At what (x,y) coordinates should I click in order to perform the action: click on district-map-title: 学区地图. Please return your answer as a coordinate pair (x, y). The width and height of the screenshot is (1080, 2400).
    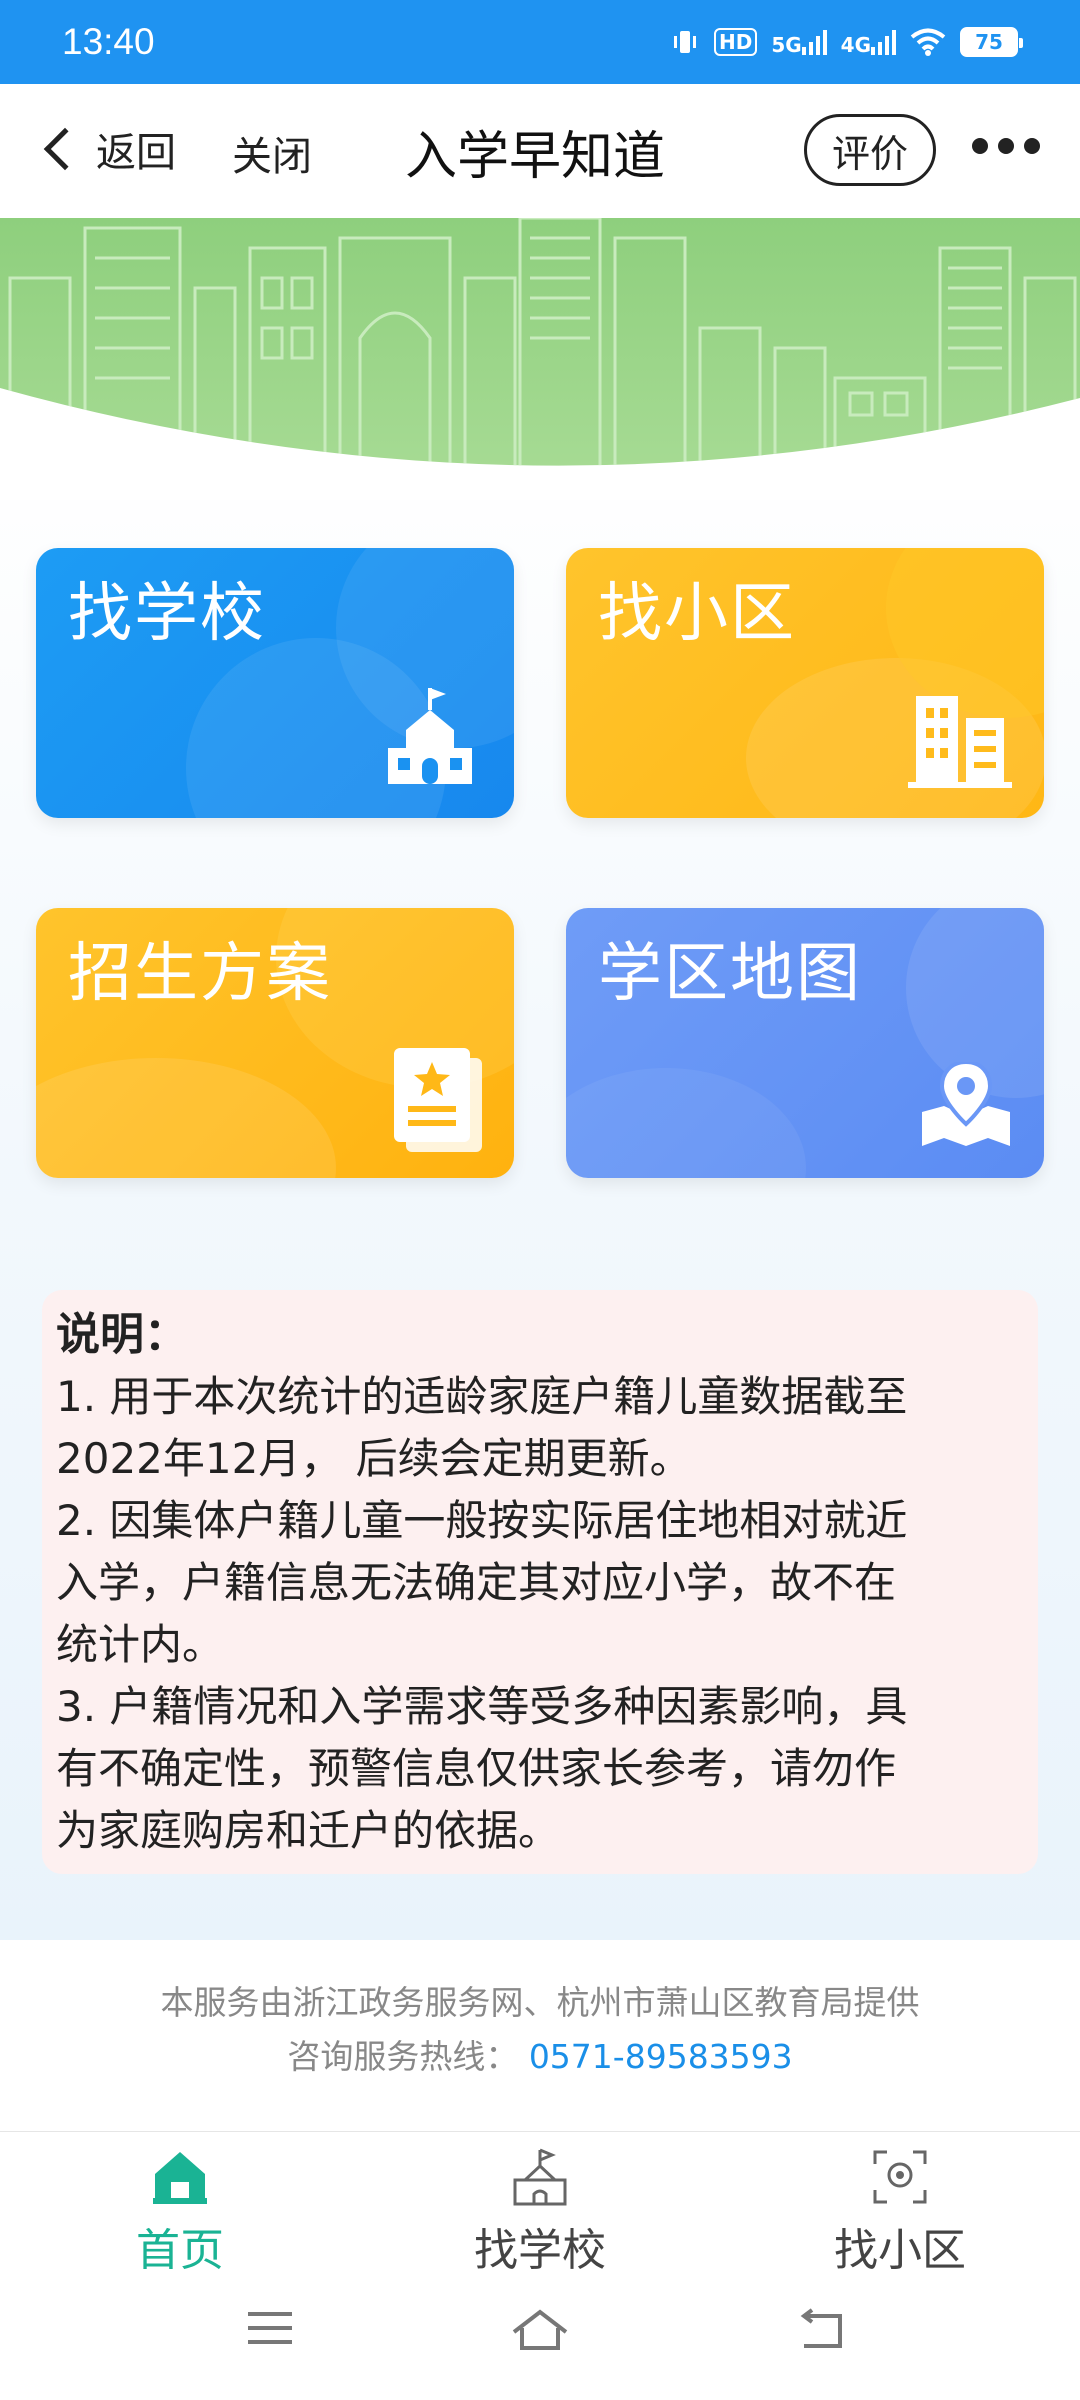
    Looking at the image, I should click on (730, 974).